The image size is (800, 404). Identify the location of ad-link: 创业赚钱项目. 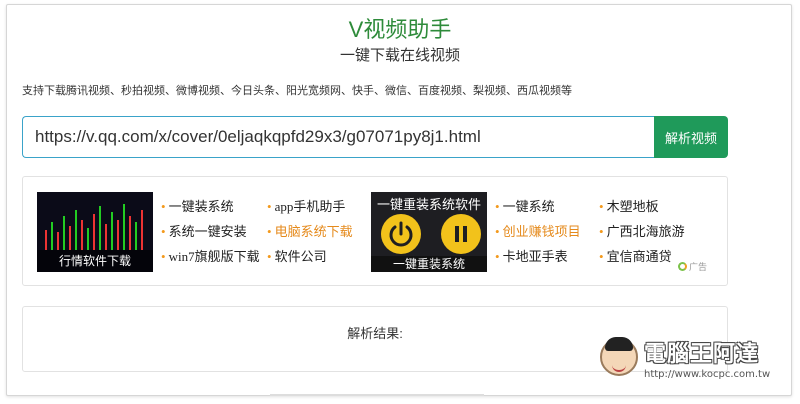
(538, 234).